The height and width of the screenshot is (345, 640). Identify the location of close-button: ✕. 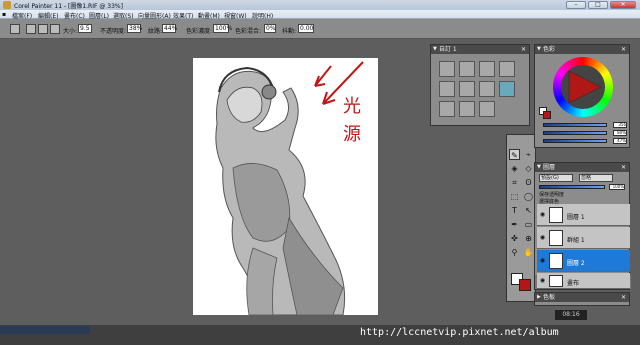
(623, 5).